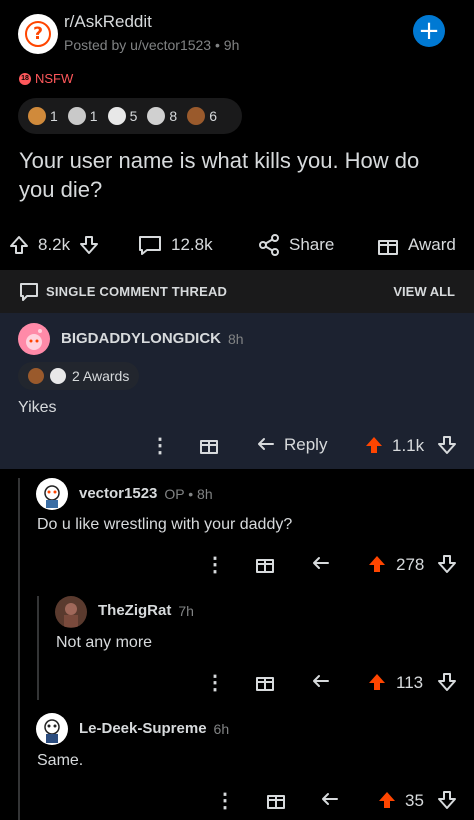 Image resolution: width=474 pixels, height=820 pixels. Describe the element at coordinates (76, 116) in the screenshot. I see `wholesome-award-icon` at that location.